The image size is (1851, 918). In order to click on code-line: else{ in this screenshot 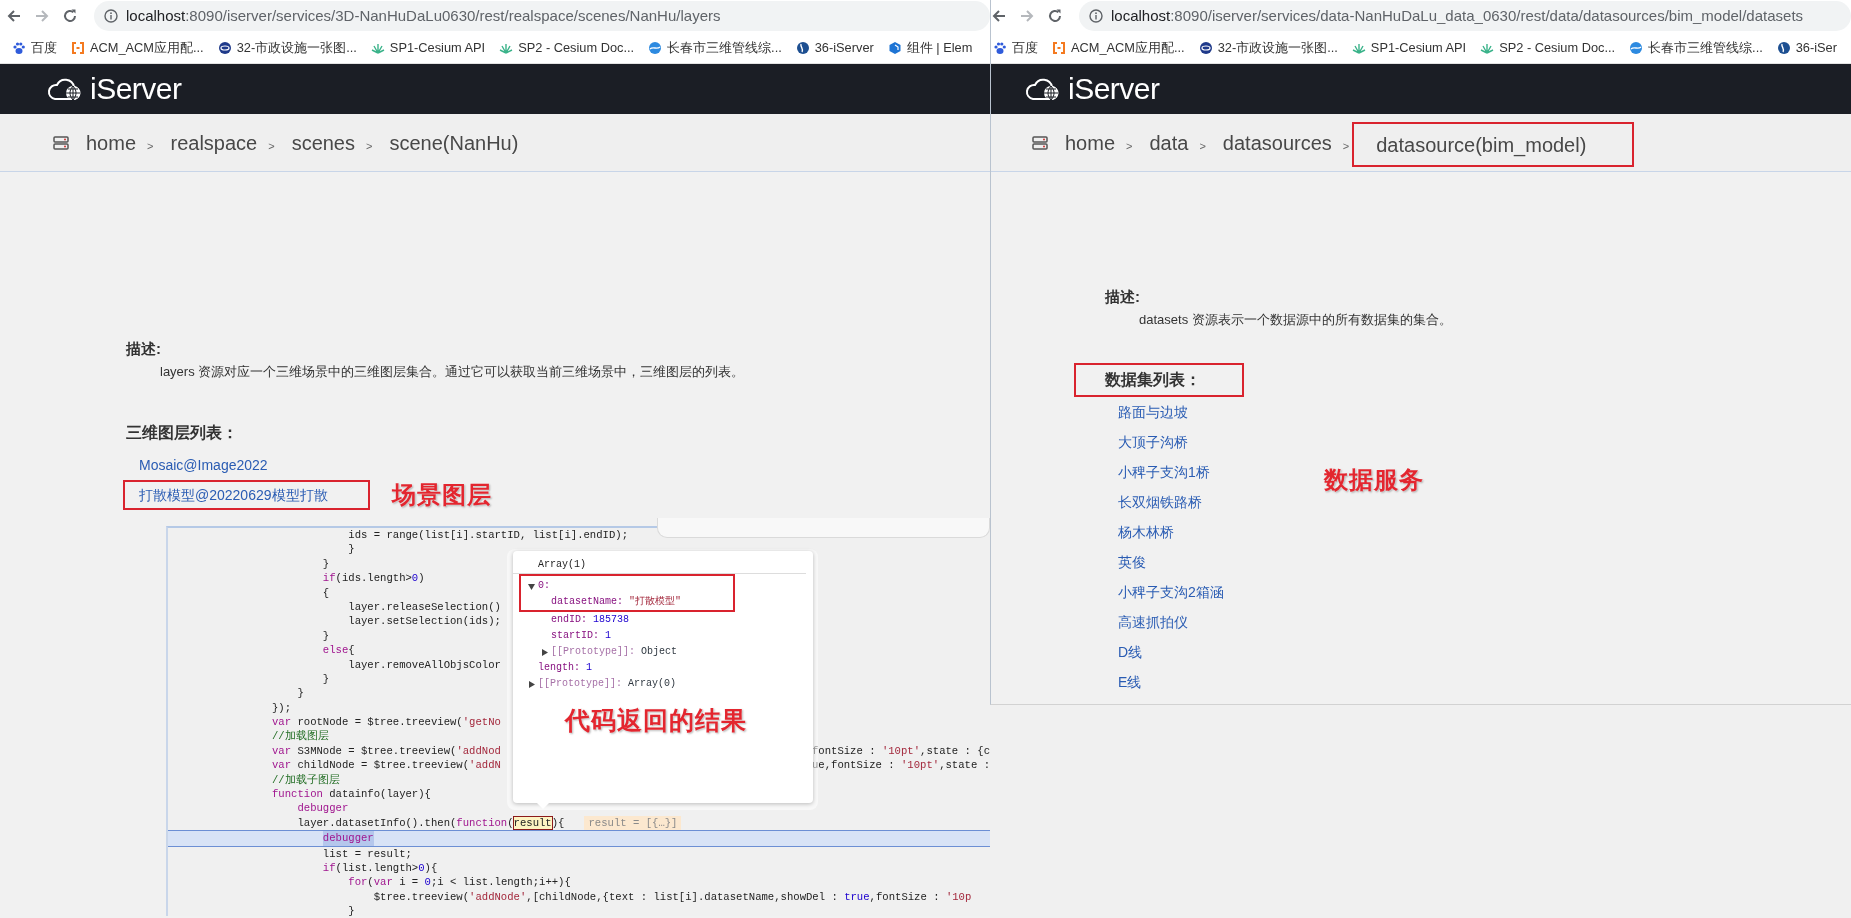, I will do `click(338, 650)`.